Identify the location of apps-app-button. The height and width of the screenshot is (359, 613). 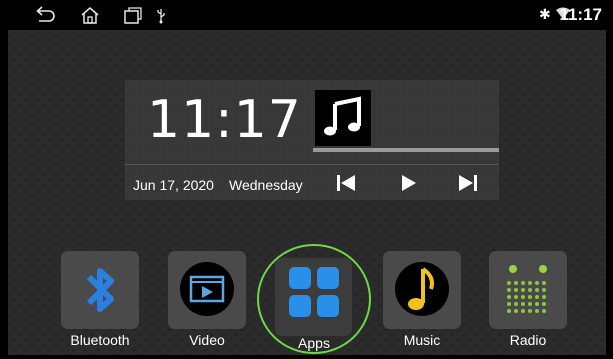
(313, 297).